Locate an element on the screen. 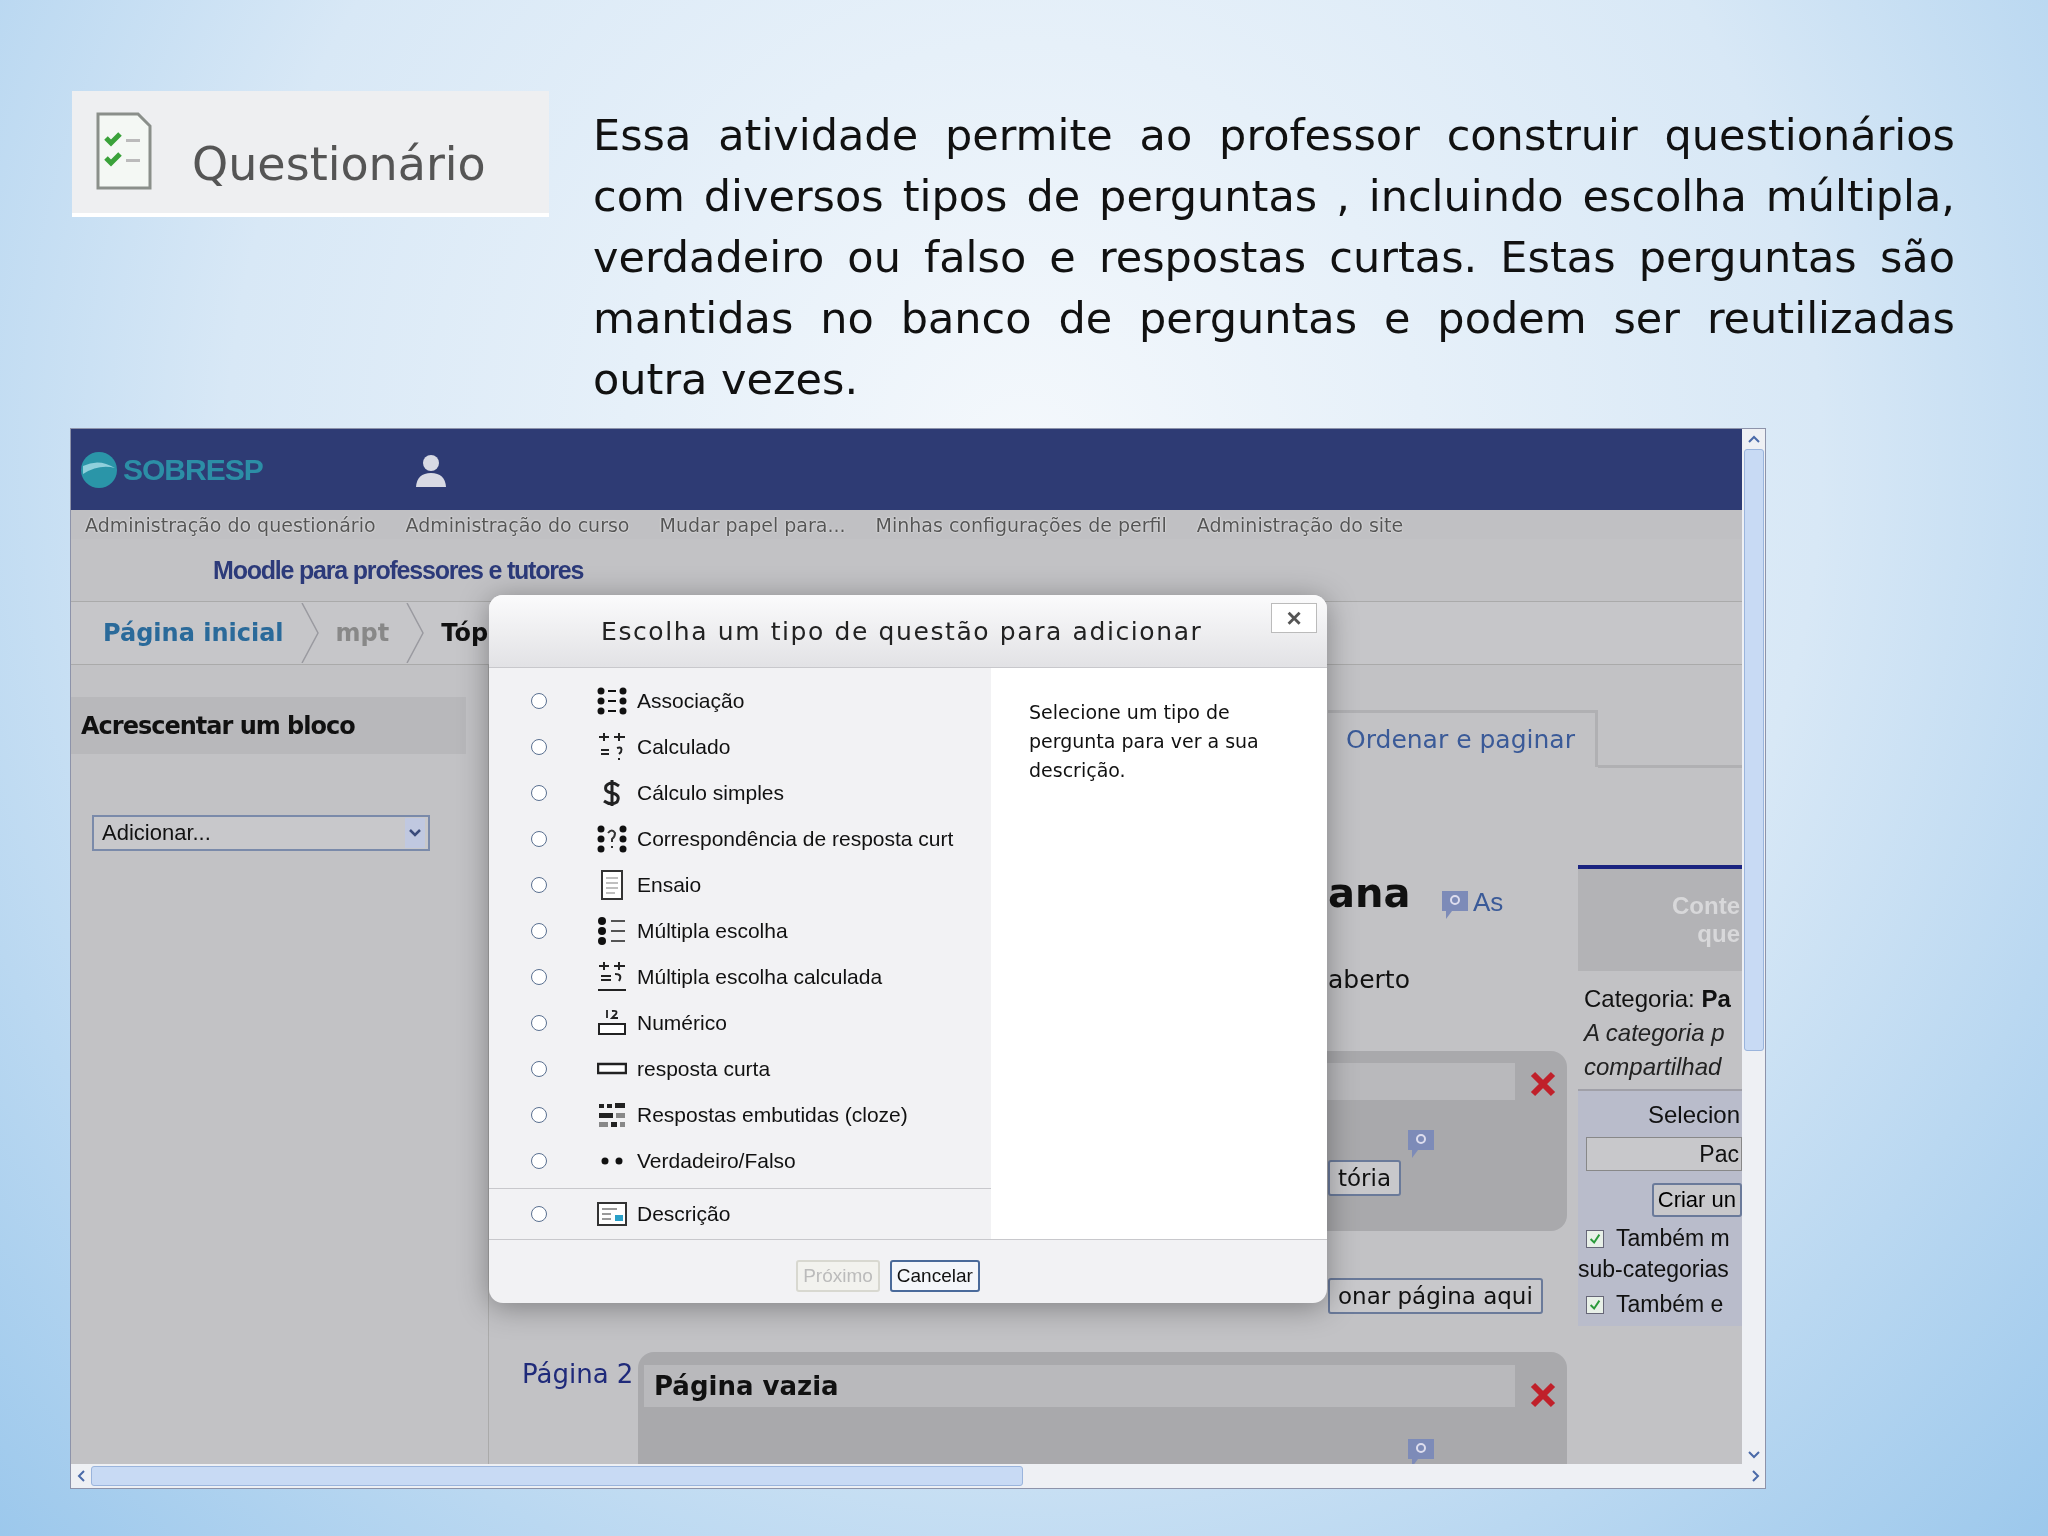 The width and height of the screenshot is (2048, 1536). question-columns-icon is located at coordinates (612, 839).